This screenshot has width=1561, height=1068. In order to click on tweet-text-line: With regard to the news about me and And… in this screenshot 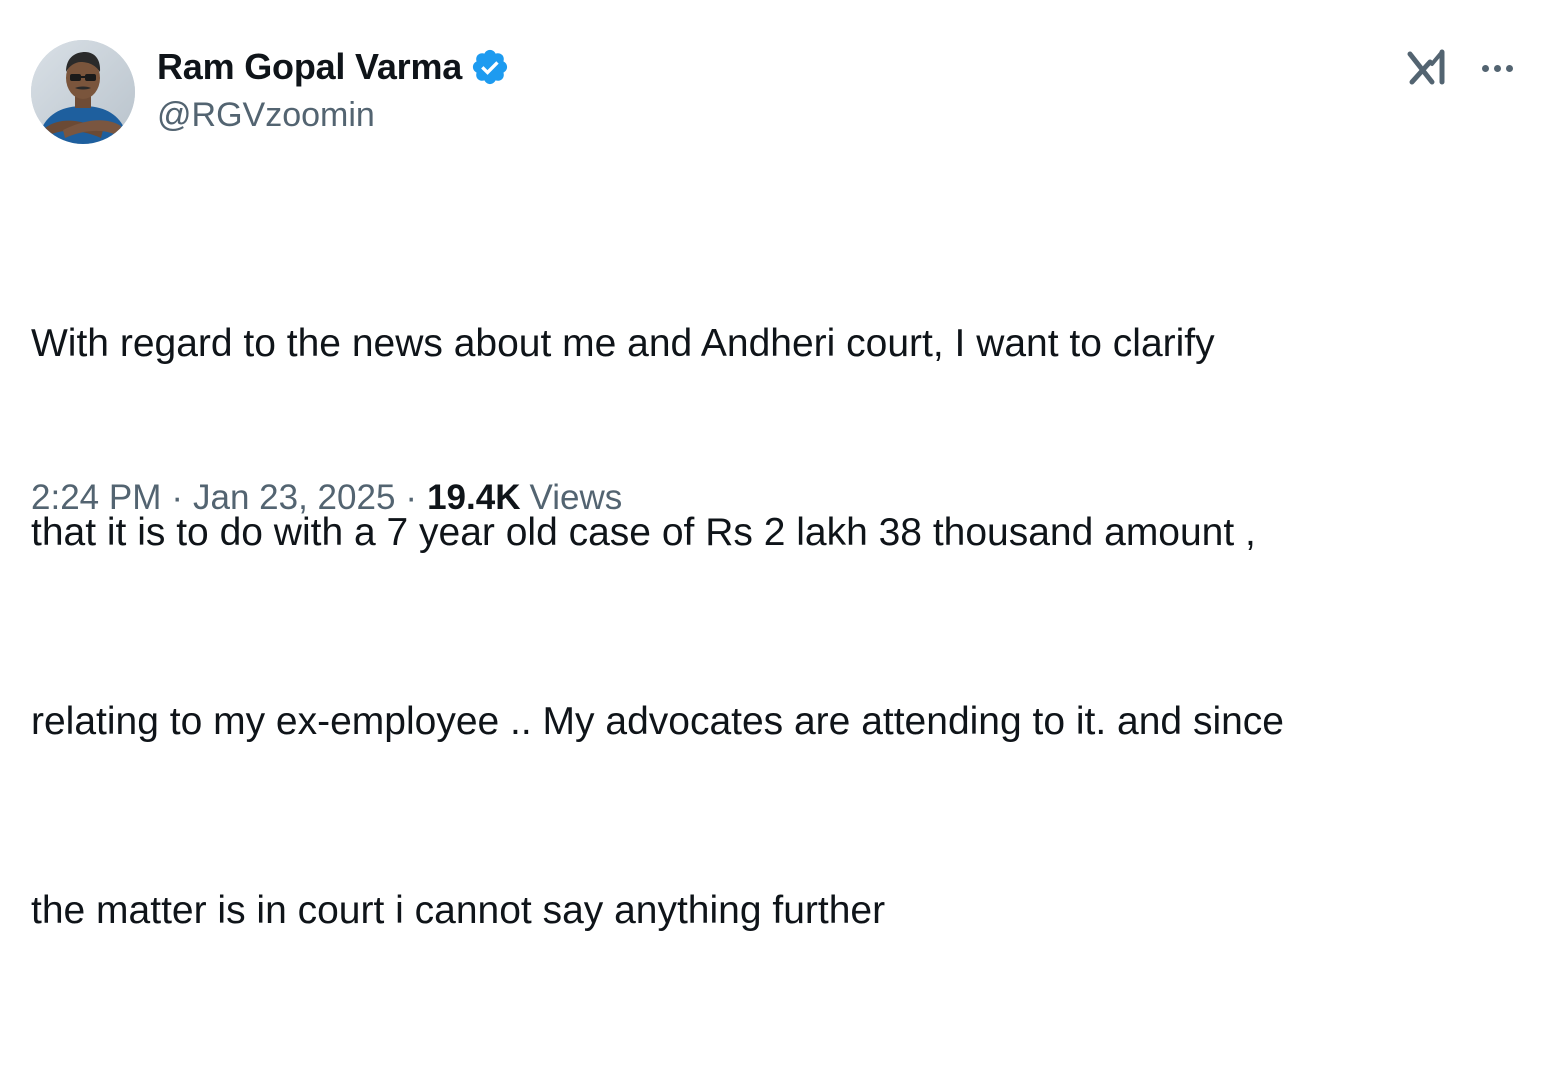, I will do `click(623, 343)`.